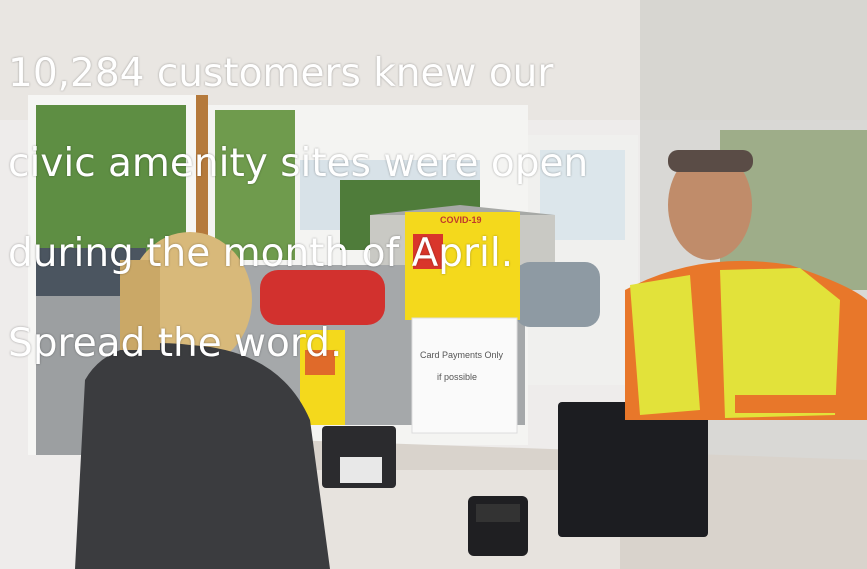  I want to click on monitor, so click(633, 469).